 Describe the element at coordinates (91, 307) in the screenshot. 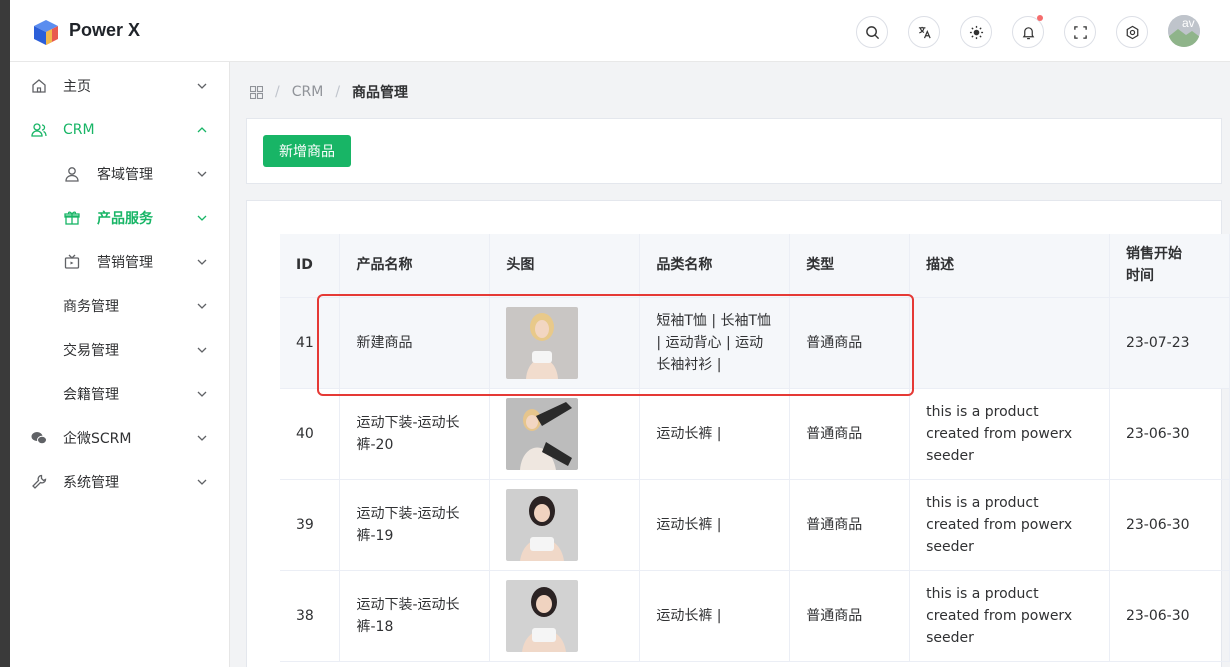

I see `sidebar-item-label: 商务管理` at that location.